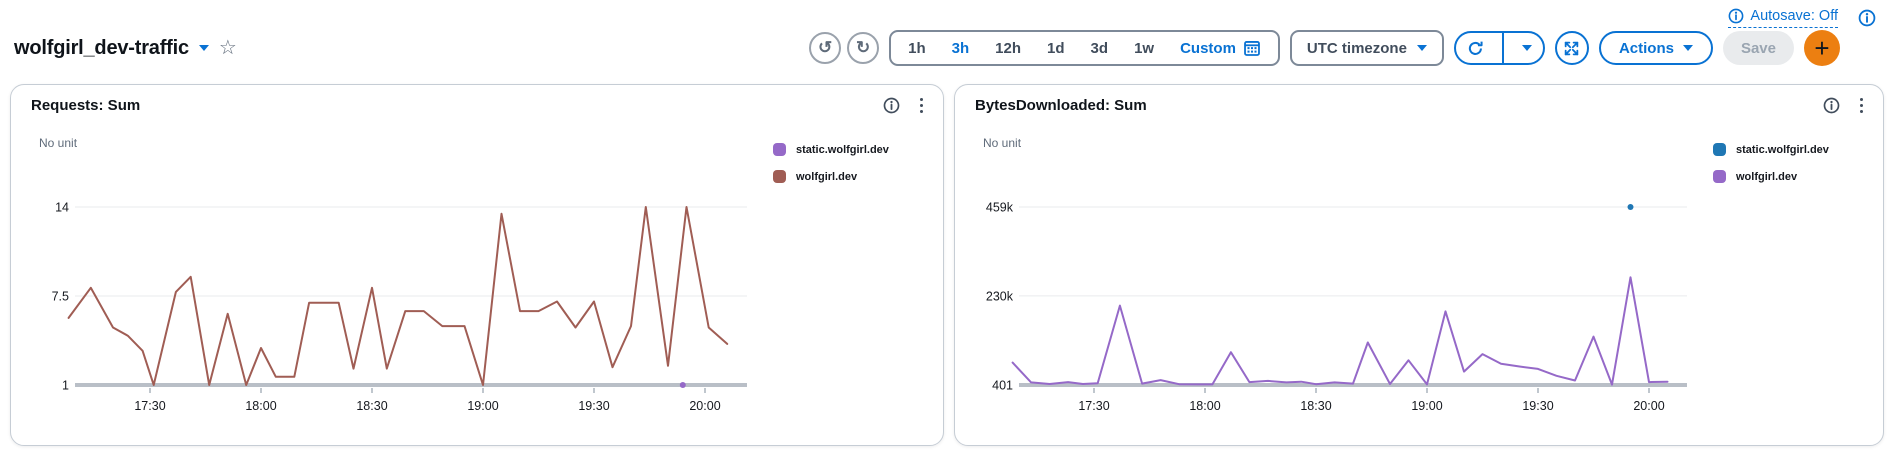  I want to click on refresh-icon, so click(1475, 48).